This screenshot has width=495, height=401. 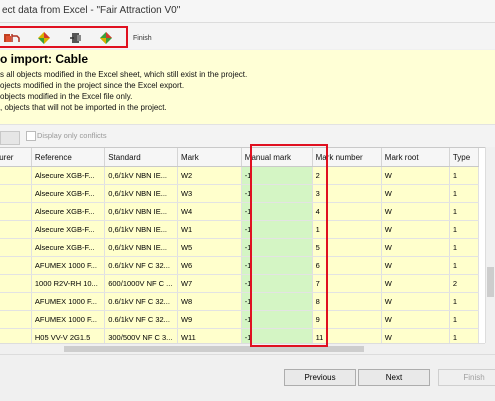 What do you see at coordinates (10, 138) in the screenshot?
I see `filter-button` at bounding box center [10, 138].